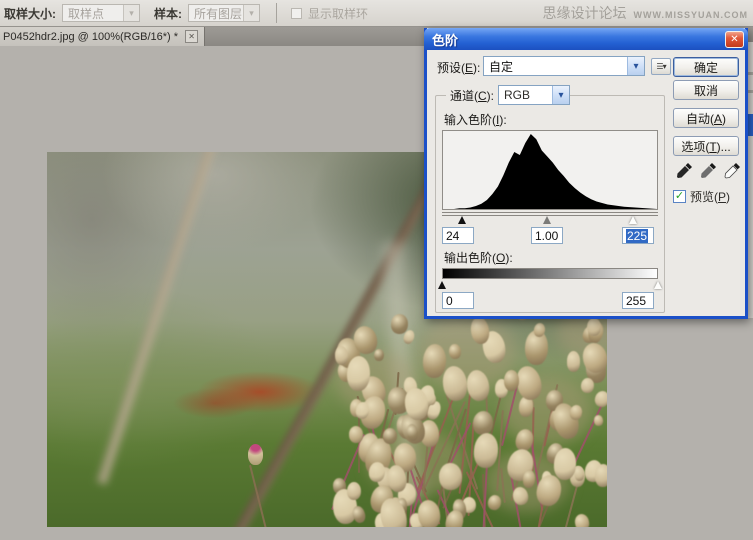 This screenshot has height=540, width=753. Describe the element at coordinates (442, 285) in the screenshot. I see `shadow-output-slider` at that location.